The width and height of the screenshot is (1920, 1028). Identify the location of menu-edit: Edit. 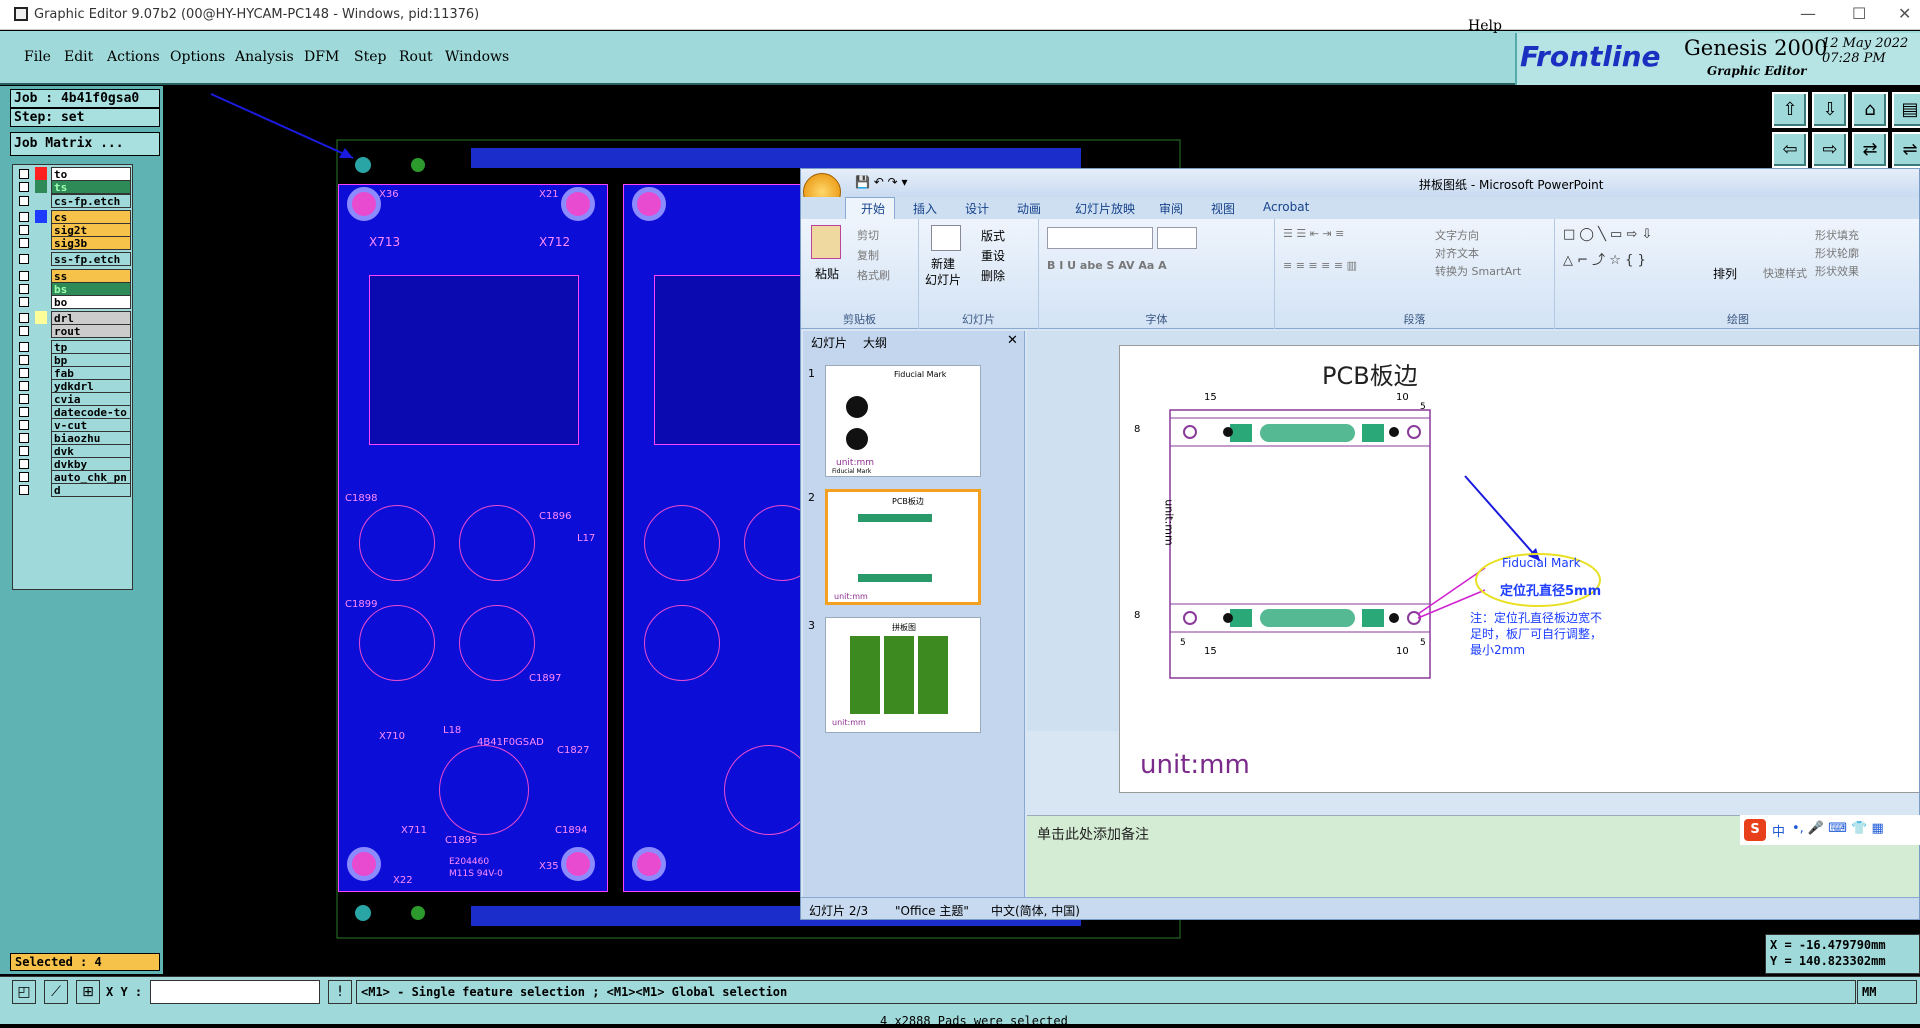
(78, 57).